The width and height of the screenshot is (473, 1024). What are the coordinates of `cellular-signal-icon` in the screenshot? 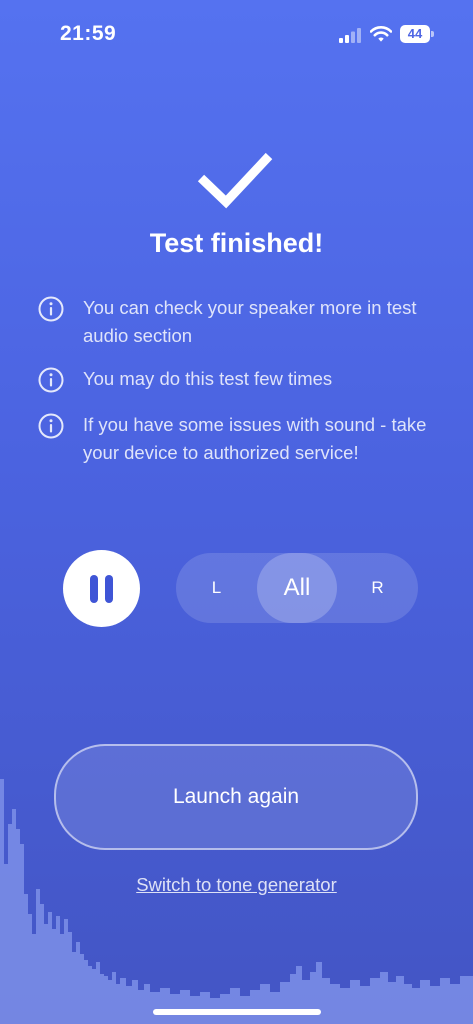 It's located at (350, 35).